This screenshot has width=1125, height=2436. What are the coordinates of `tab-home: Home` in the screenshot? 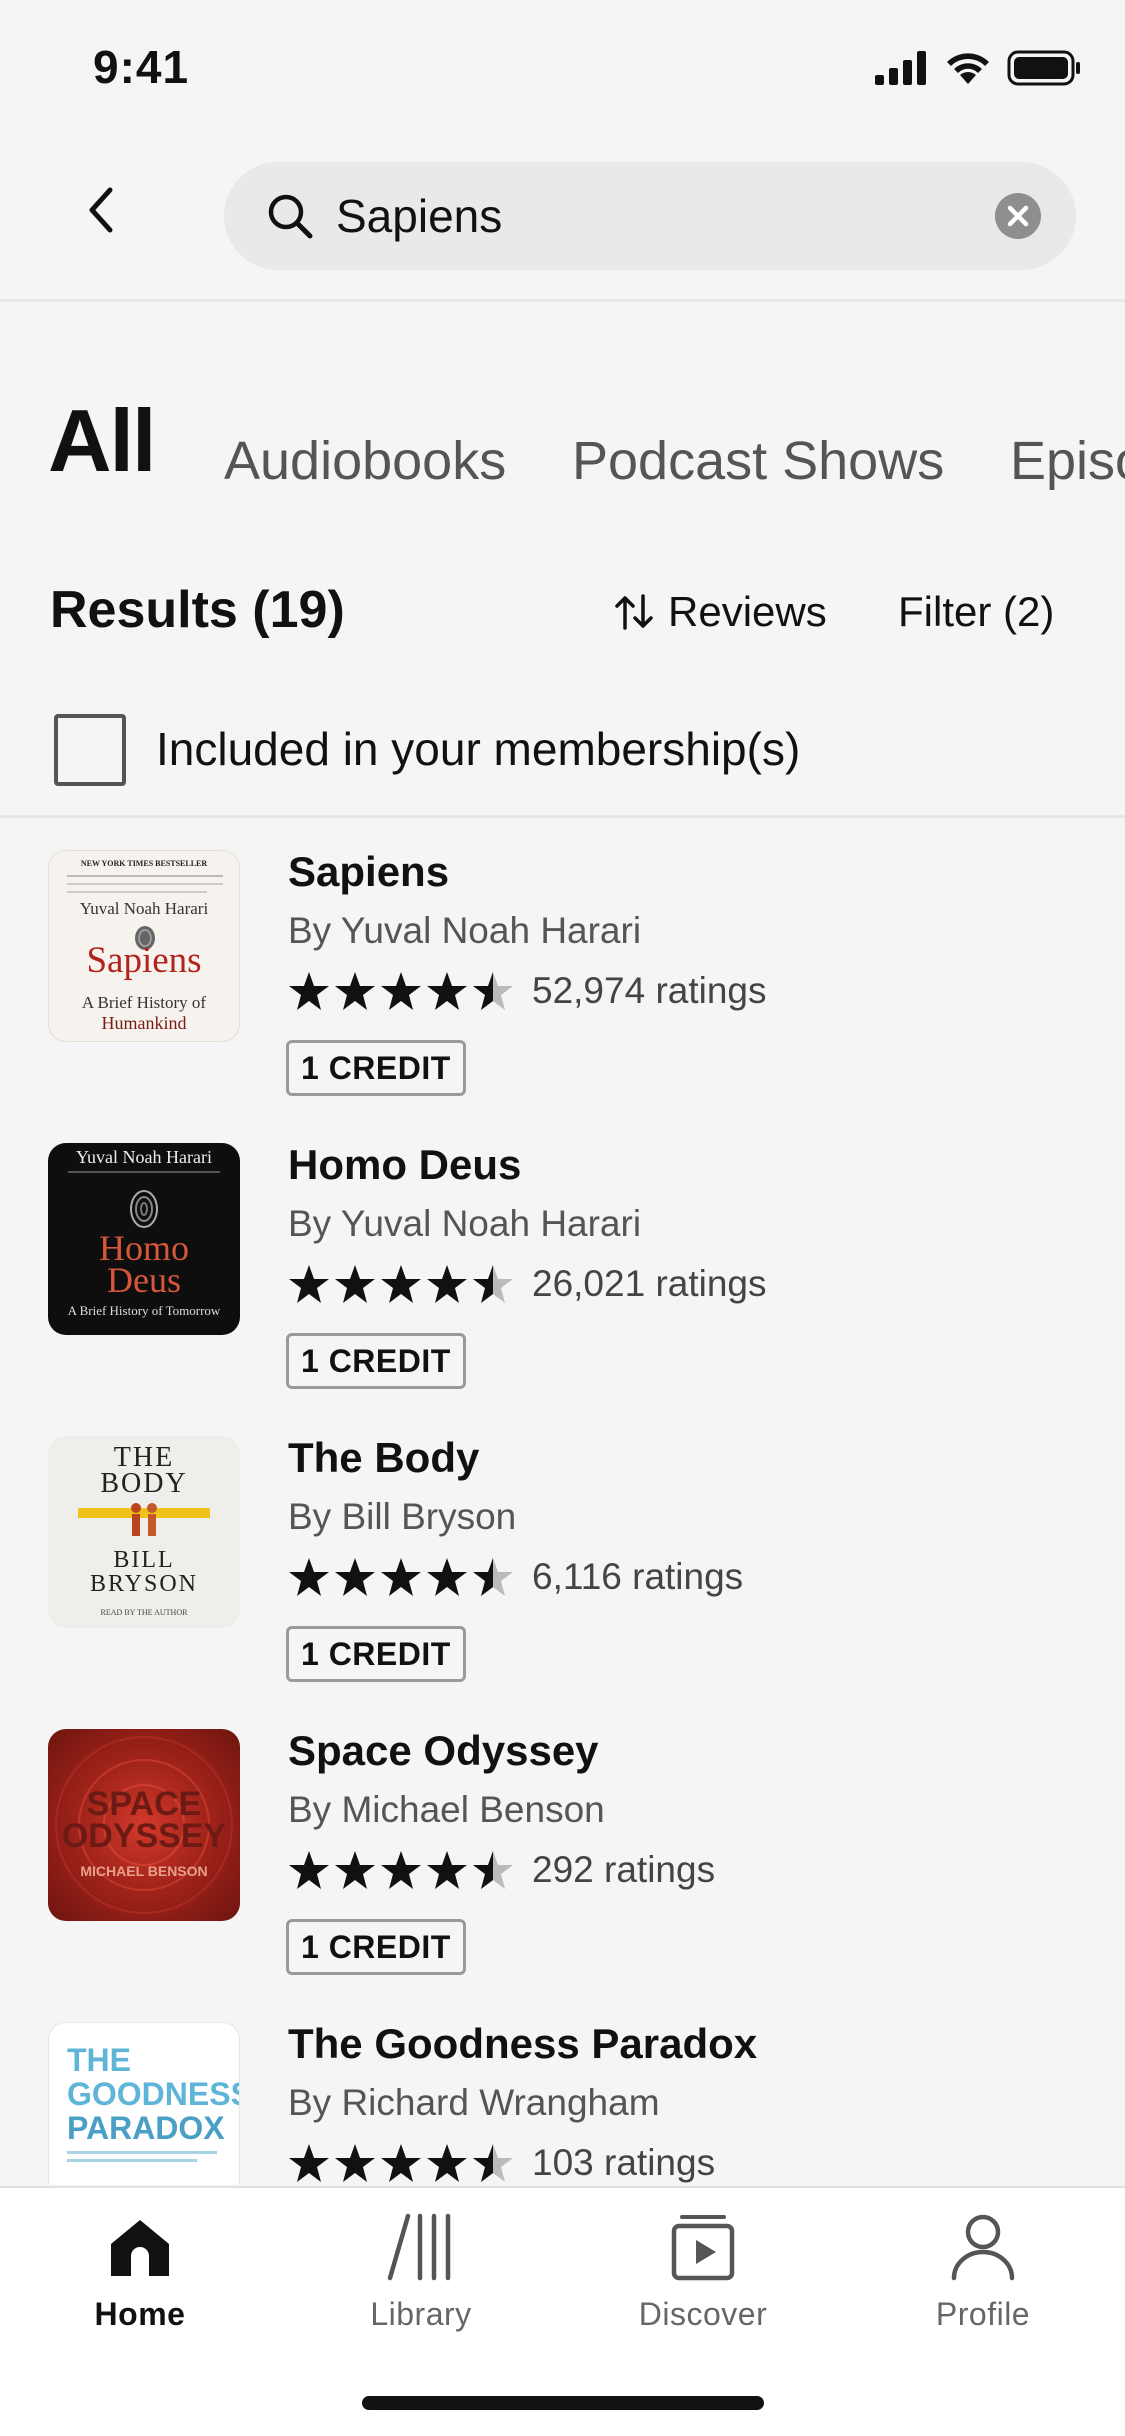 It's located at (140, 2272).